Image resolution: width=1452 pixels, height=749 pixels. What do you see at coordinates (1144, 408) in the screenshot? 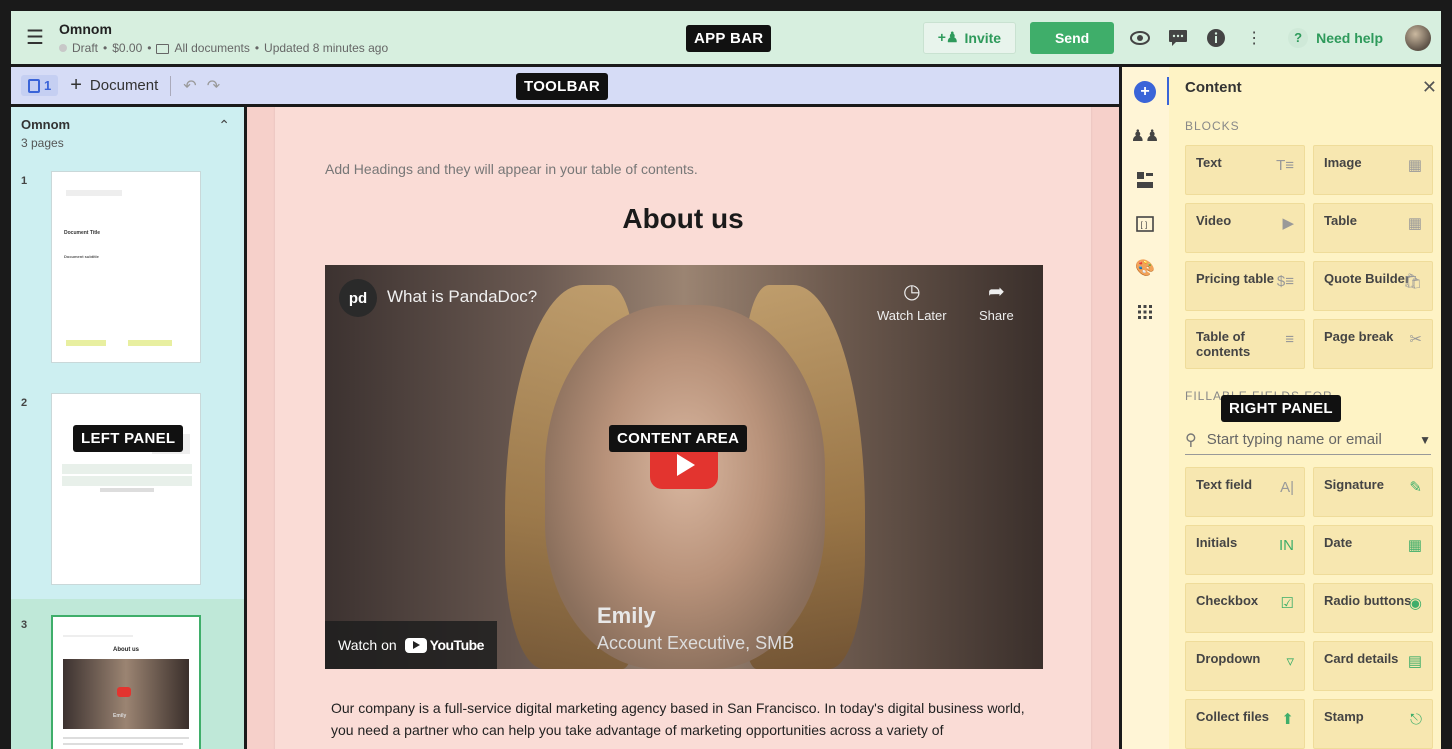
I see `right-icon-rail: + ♟♟ [ ] 🎨` at bounding box center [1144, 408].